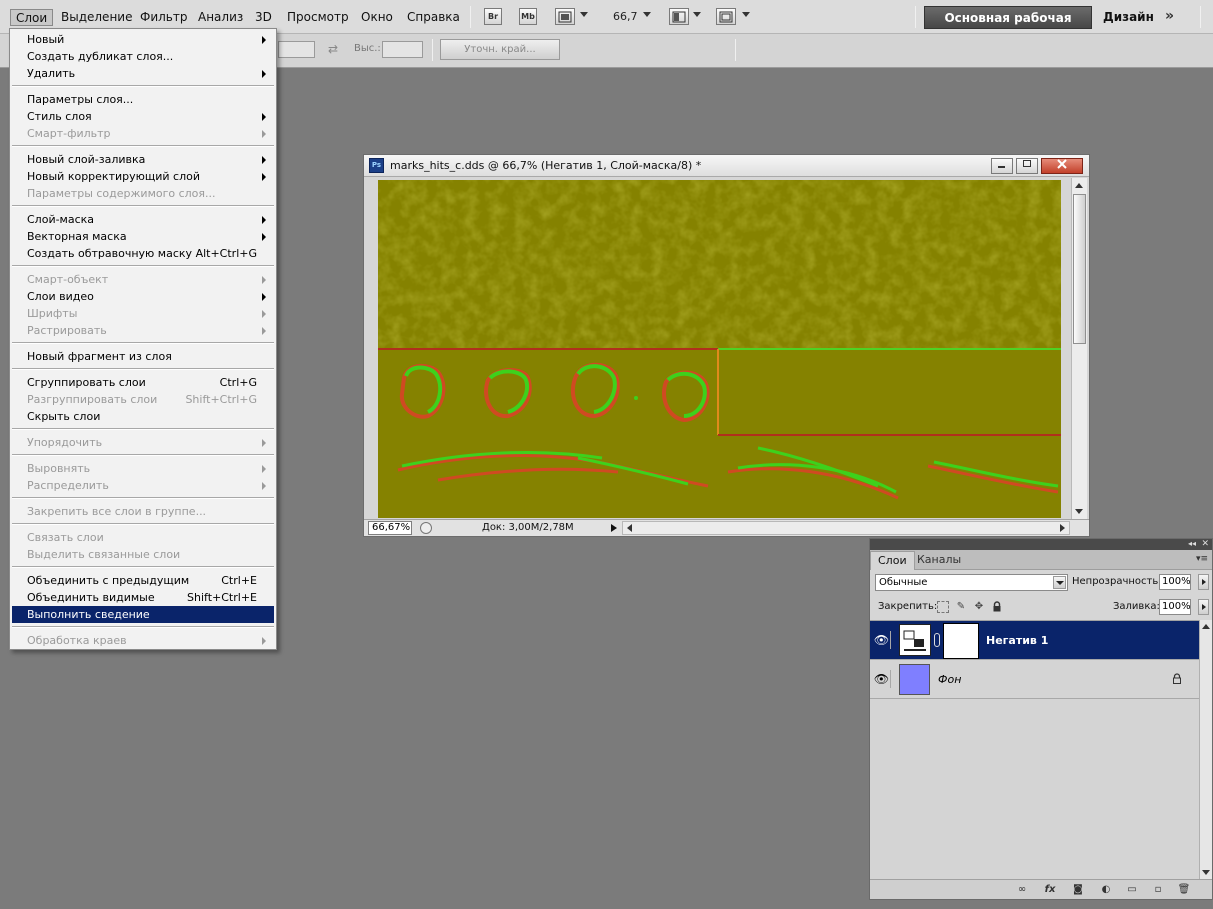 This screenshot has height=909, width=1213. Describe the element at coordinates (1079, 349) in the screenshot. I see `document-vertical-scrollbar` at that location.